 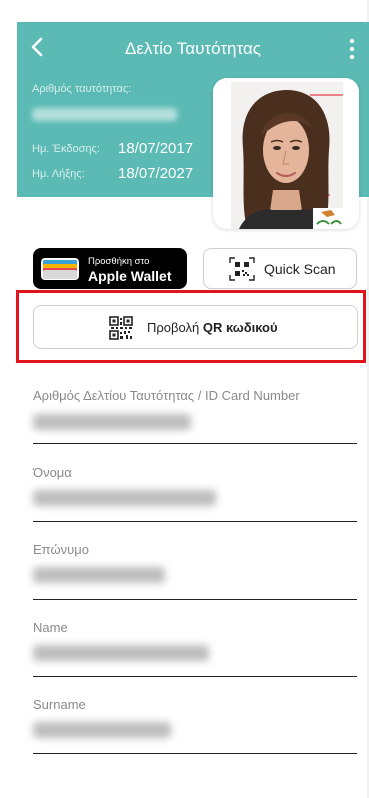 I want to click on quick-scan-label: Quick Scan, so click(x=300, y=269).